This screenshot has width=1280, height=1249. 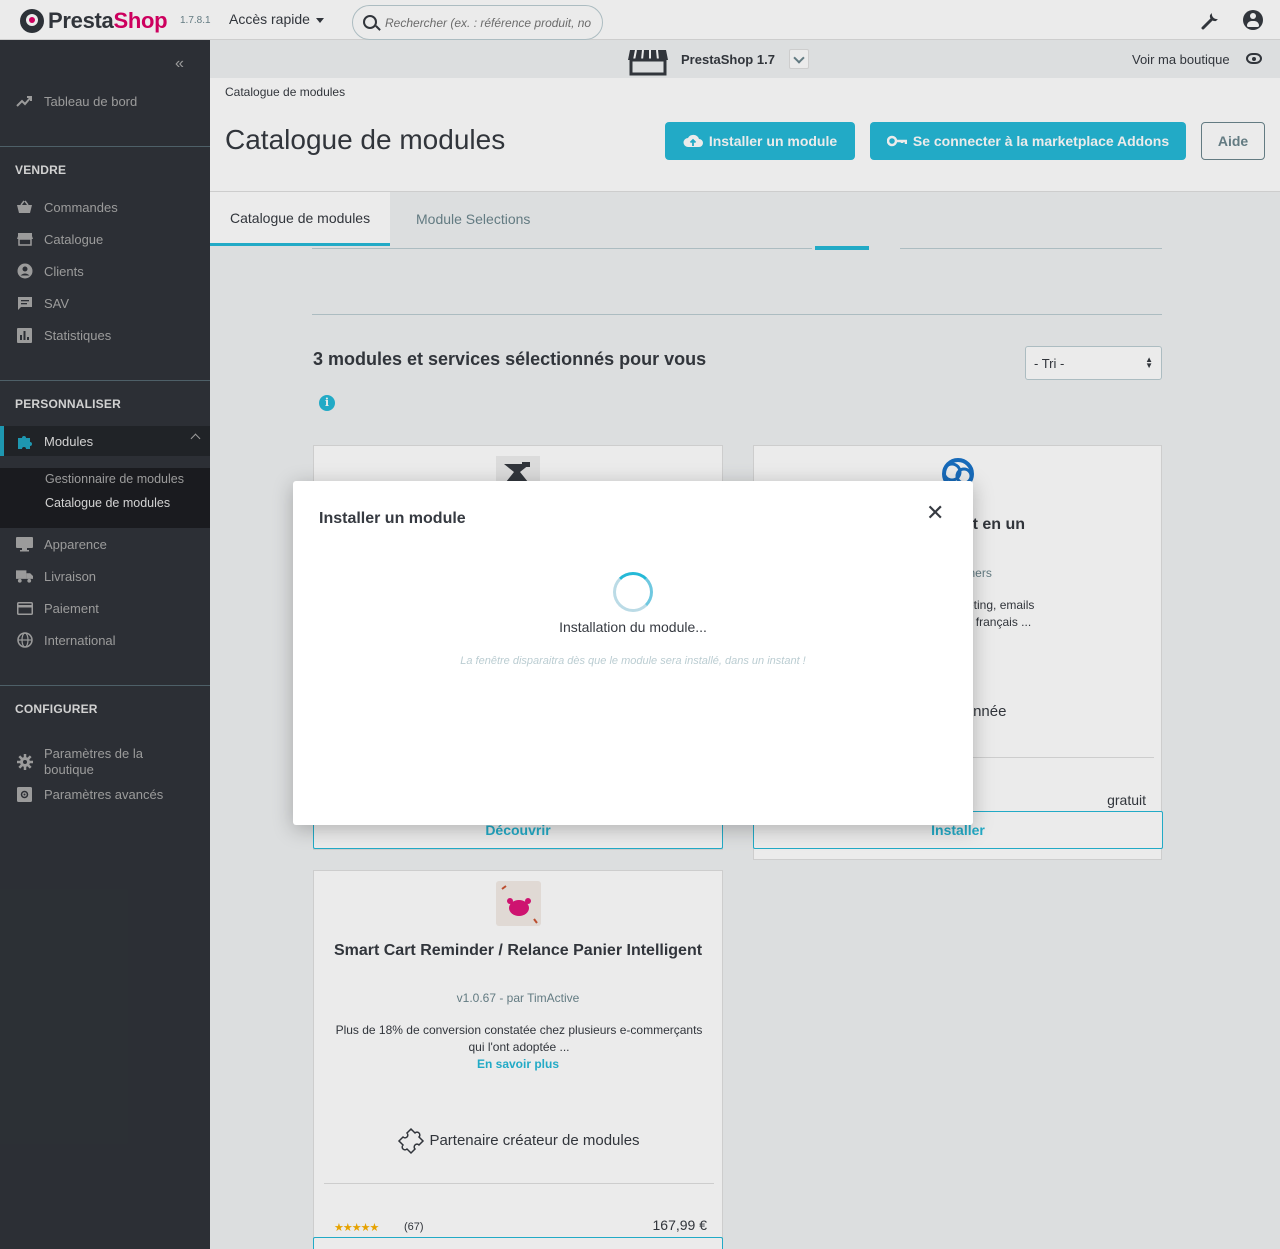 What do you see at coordinates (935, 513) in the screenshot?
I see `close-icon: ✕` at bounding box center [935, 513].